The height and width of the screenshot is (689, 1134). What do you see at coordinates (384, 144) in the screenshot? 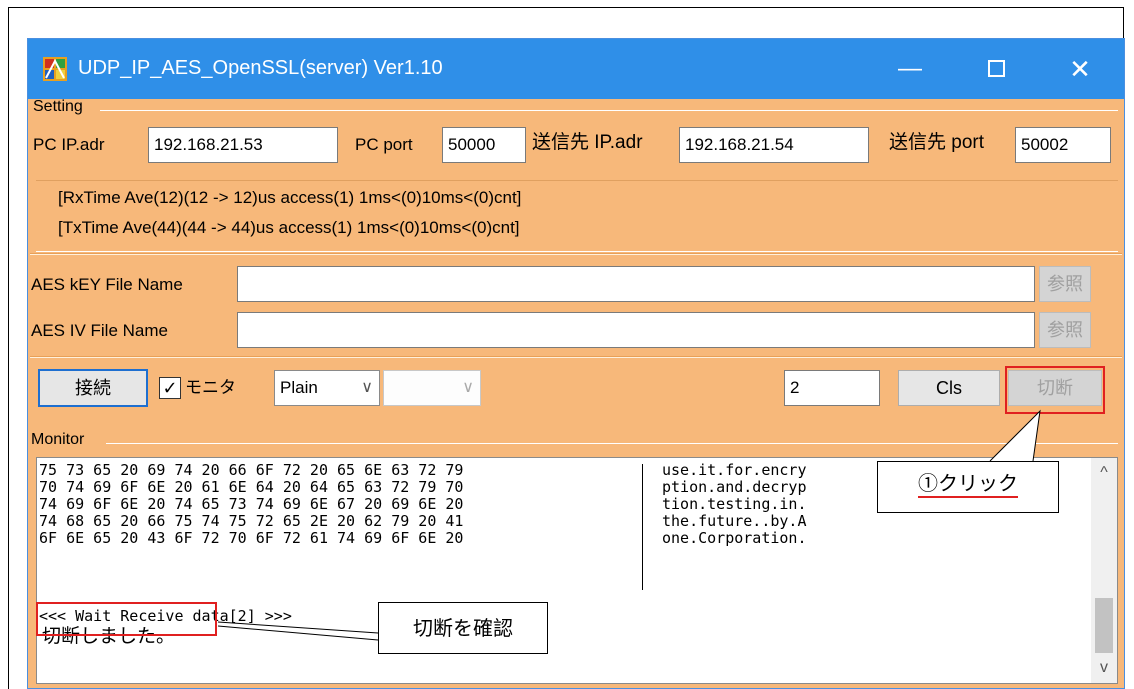
I see `pc-port-label: PC port` at bounding box center [384, 144].